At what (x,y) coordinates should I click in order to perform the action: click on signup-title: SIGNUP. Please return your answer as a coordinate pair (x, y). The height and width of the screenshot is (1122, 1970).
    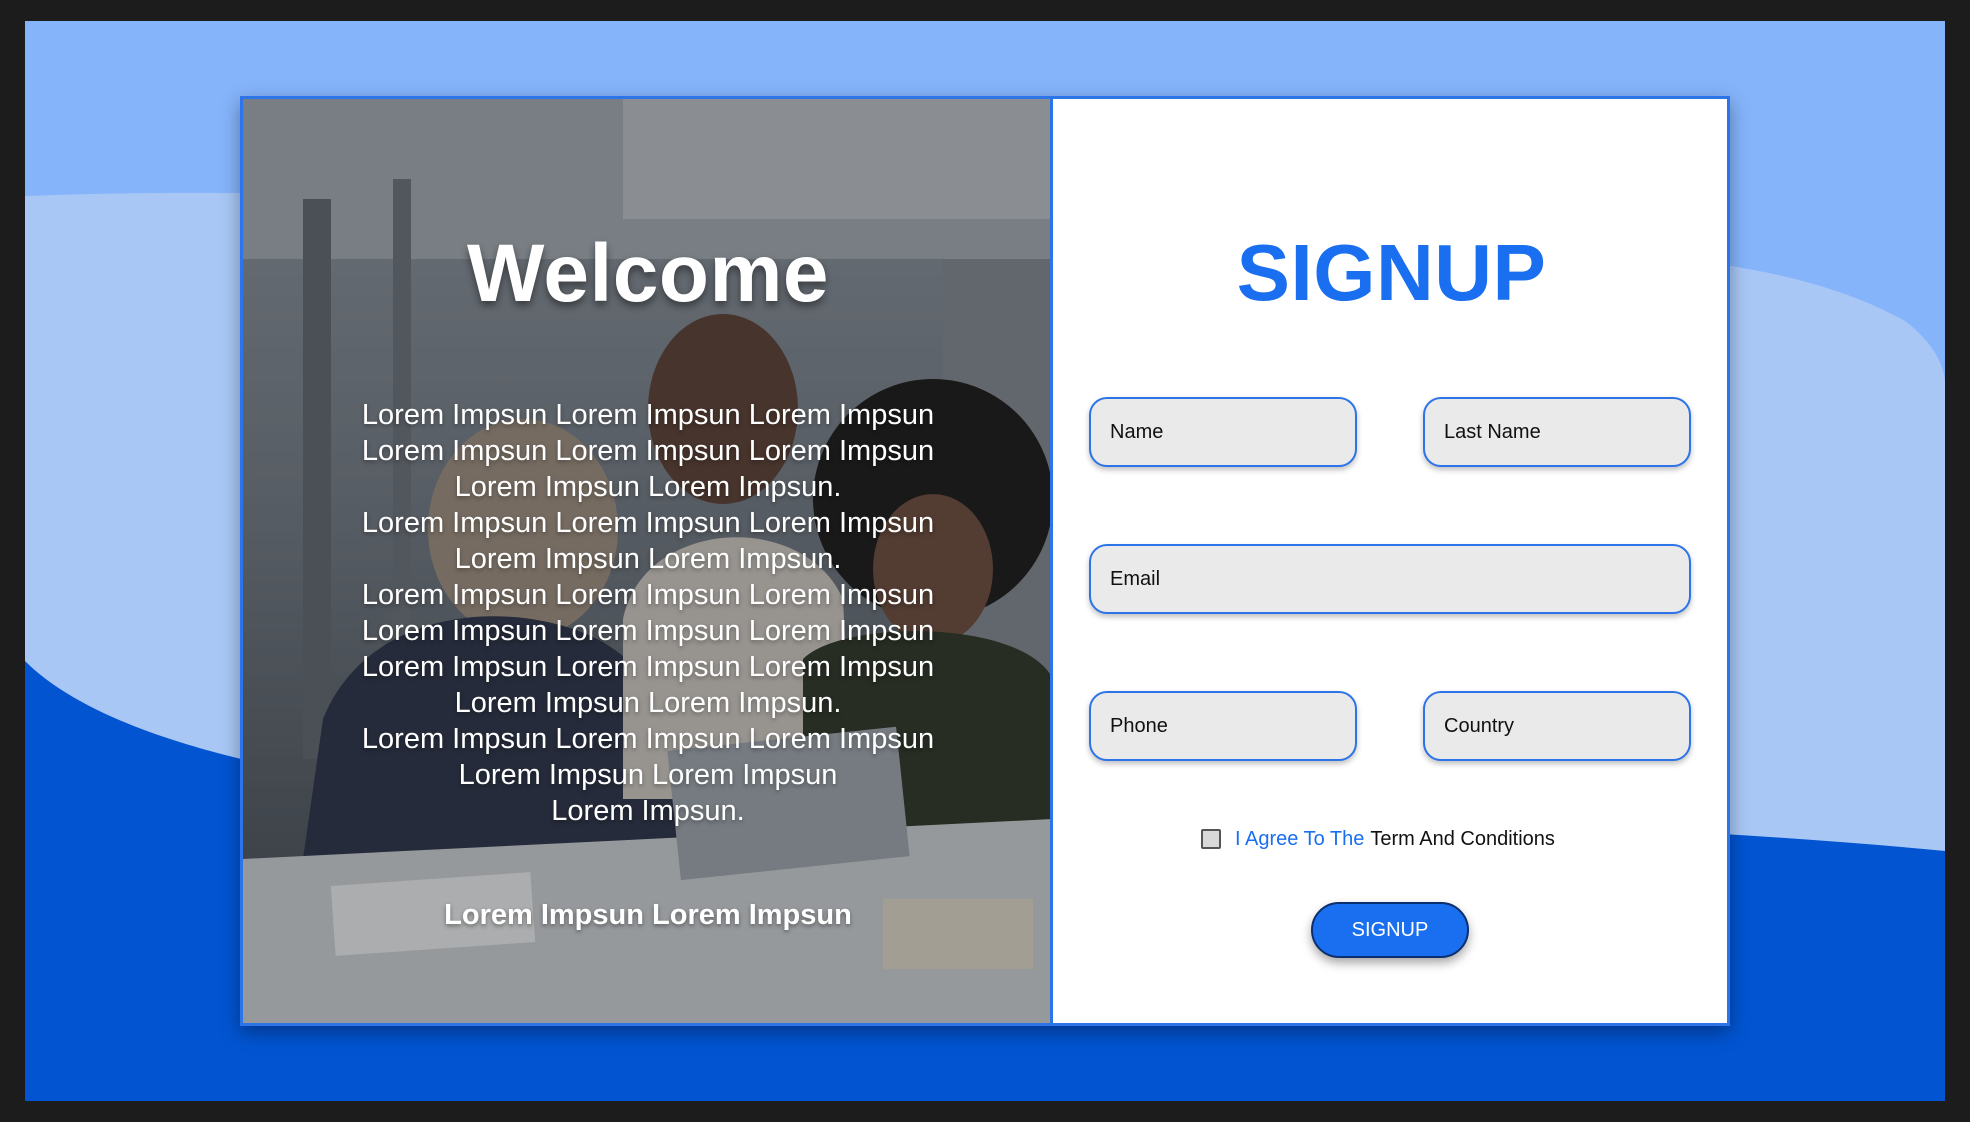
    Looking at the image, I should click on (1391, 272).